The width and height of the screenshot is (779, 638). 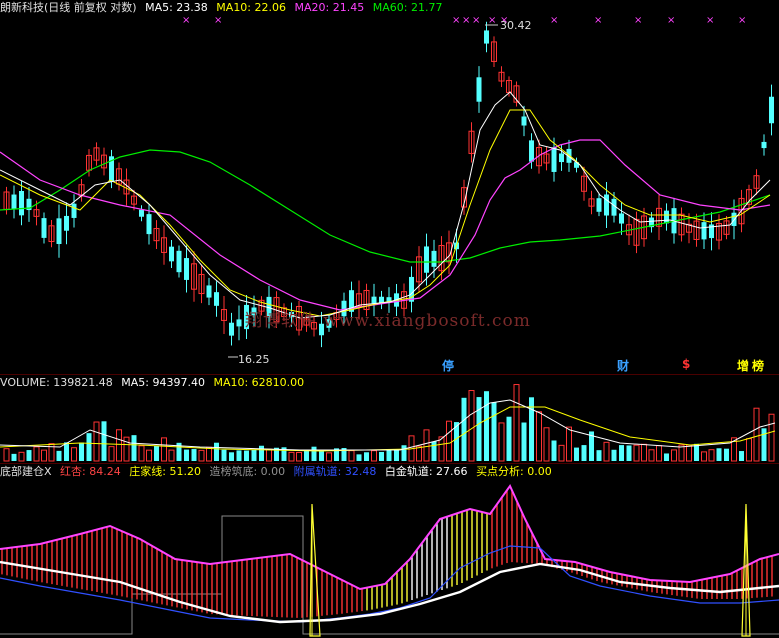 I want to click on baijin-value: 白金轨道: 27.66, so click(x=426, y=471).